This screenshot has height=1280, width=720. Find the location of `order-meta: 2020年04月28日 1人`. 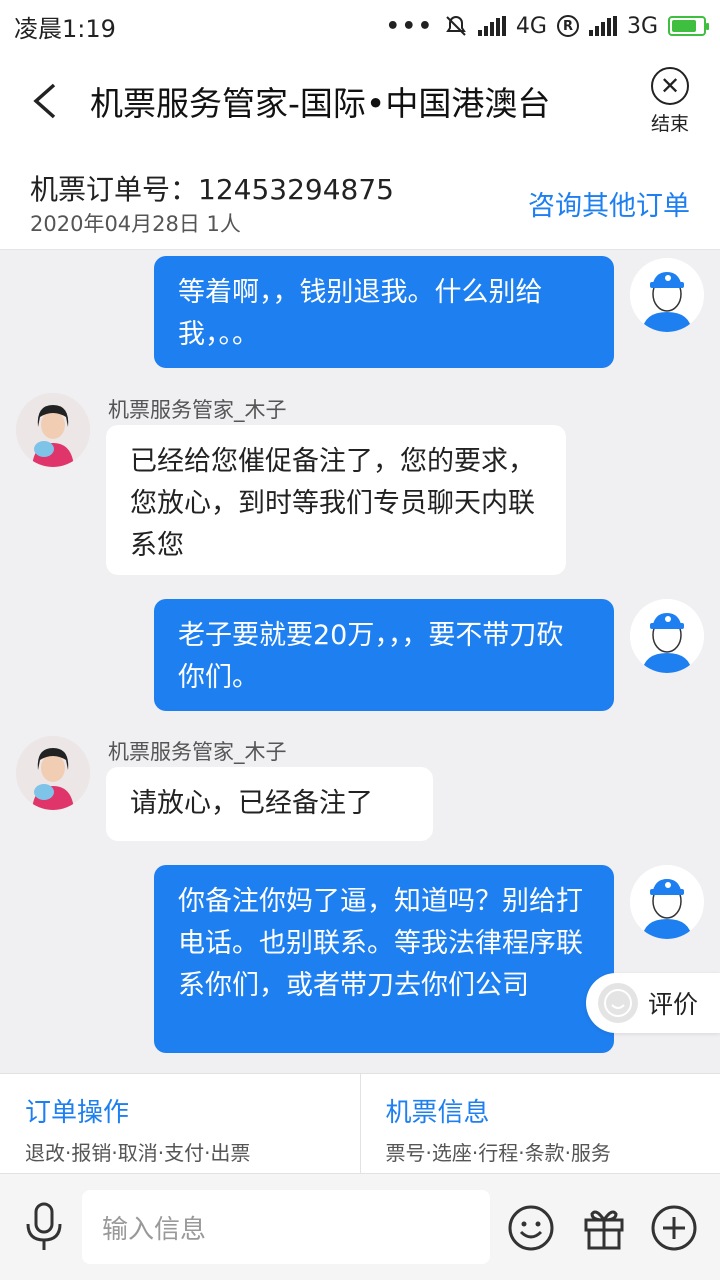

order-meta: 2020年04月28日 1人 is located at coordinates (135, 224).